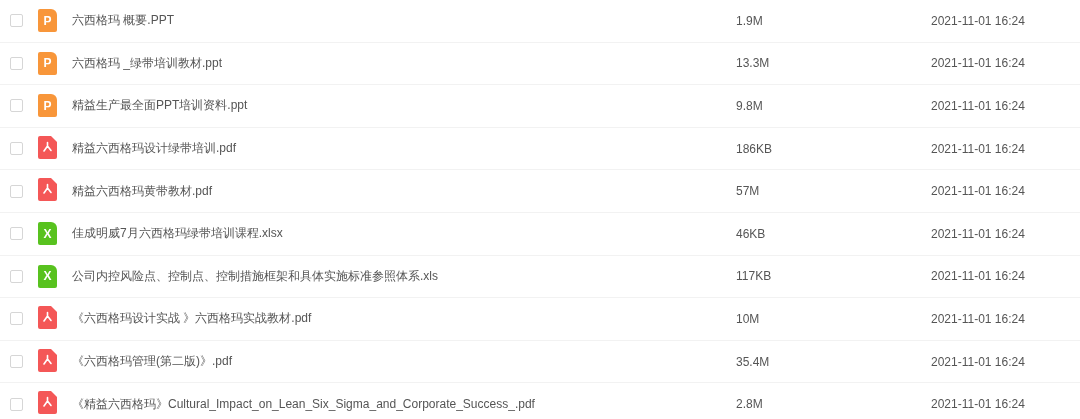 This screenshot has height=419, width=1080. I want to click on file-size: 57M, so click(748, 191).